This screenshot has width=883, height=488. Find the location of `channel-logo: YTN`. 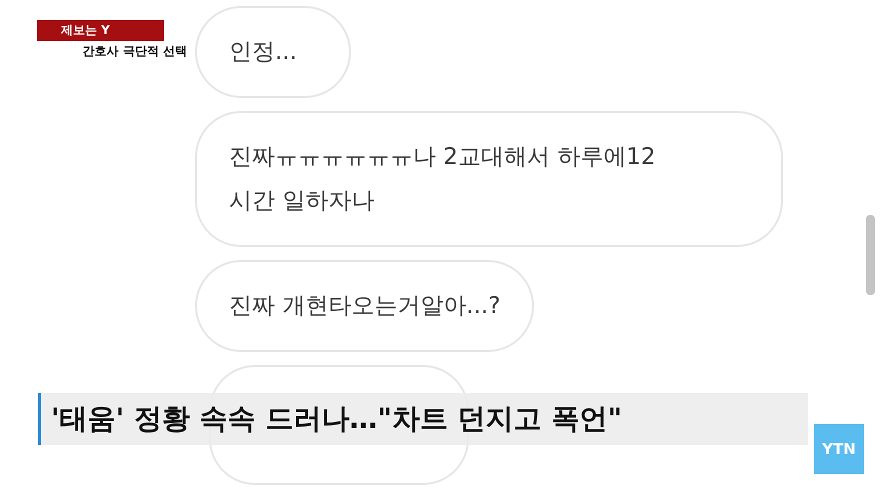

channel-logo: YTN is located at coordinates (839, 449).